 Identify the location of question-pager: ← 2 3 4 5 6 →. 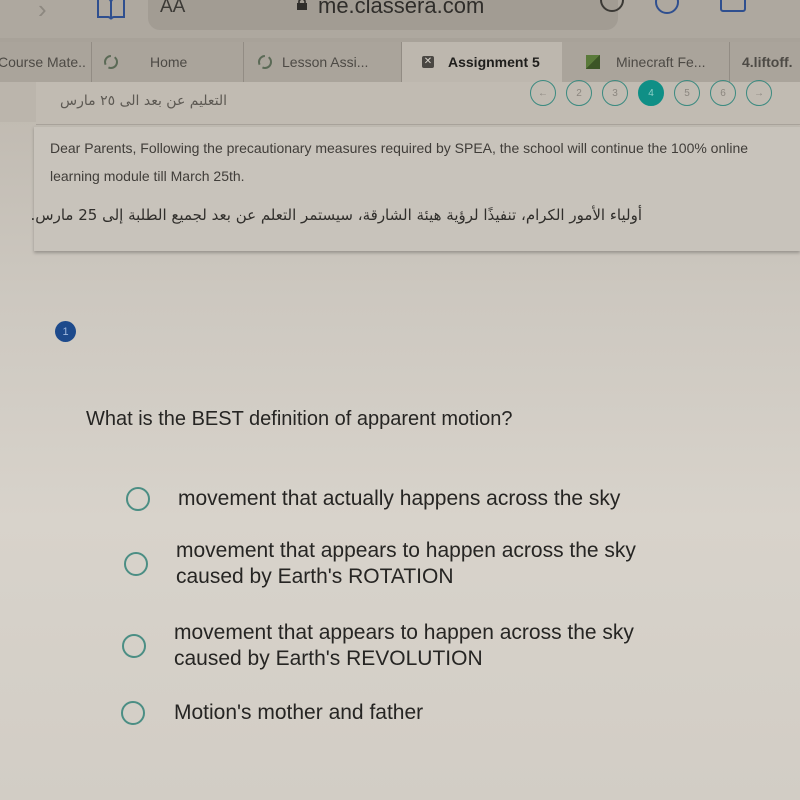
(651, 93).